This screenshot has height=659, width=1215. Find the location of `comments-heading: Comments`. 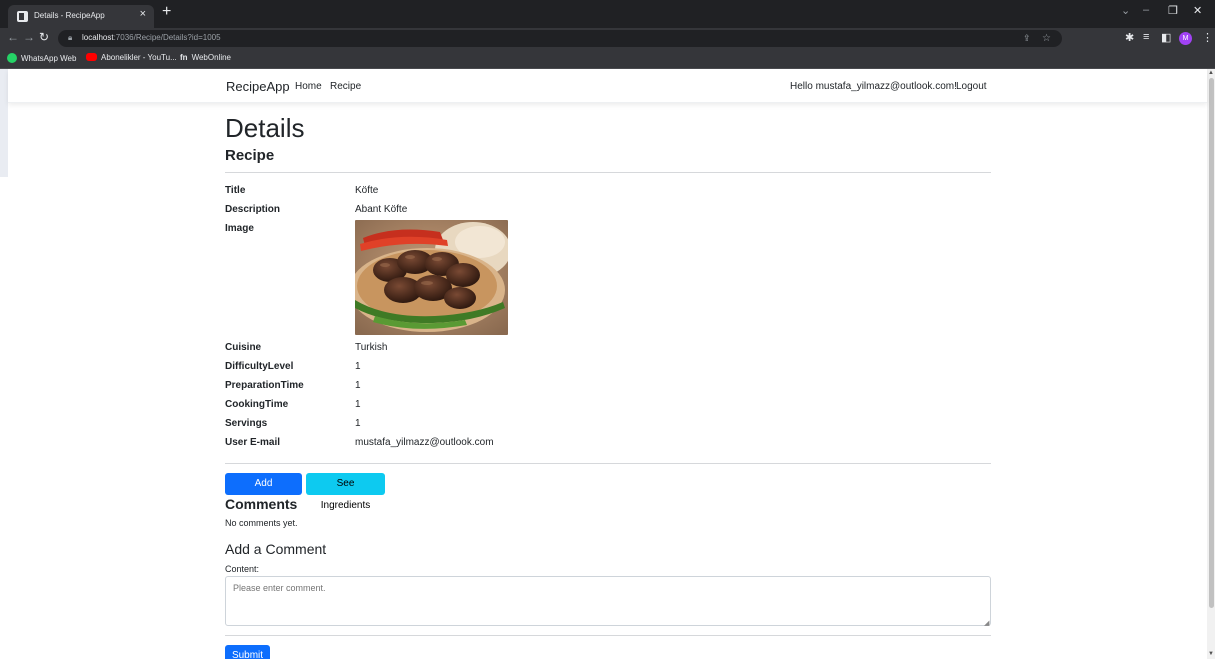

comments-heading: Comments is located at coordinates (261, 504).